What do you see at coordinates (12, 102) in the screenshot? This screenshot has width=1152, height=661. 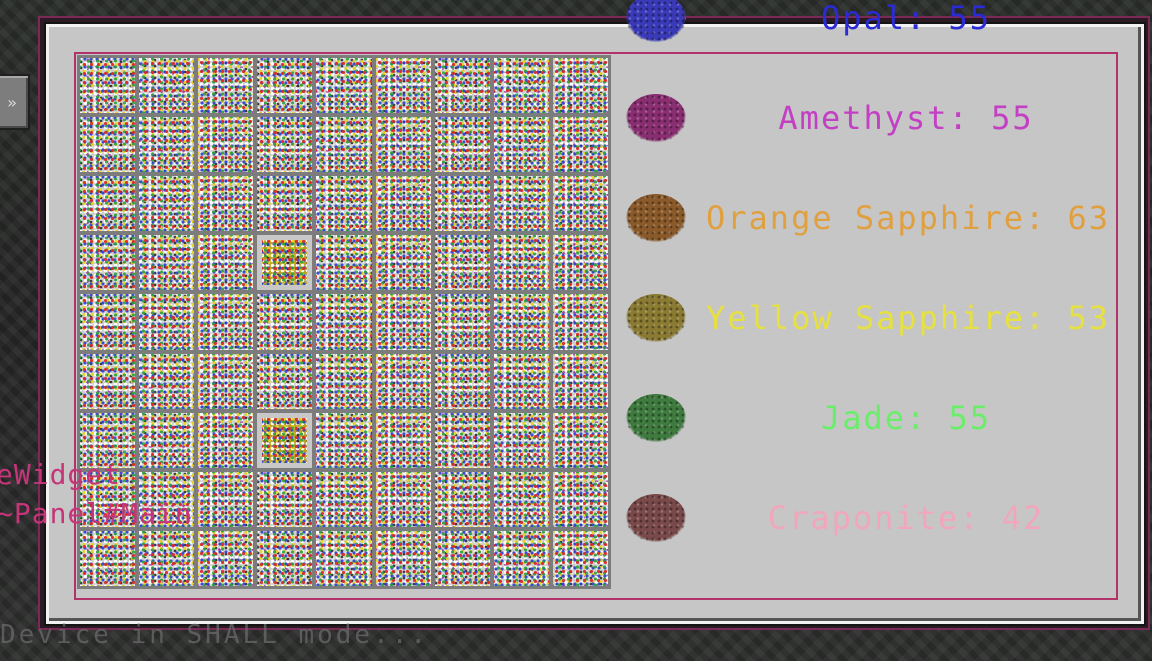 I see `chevron-right-icon: »` at bounding box center [12, 102].